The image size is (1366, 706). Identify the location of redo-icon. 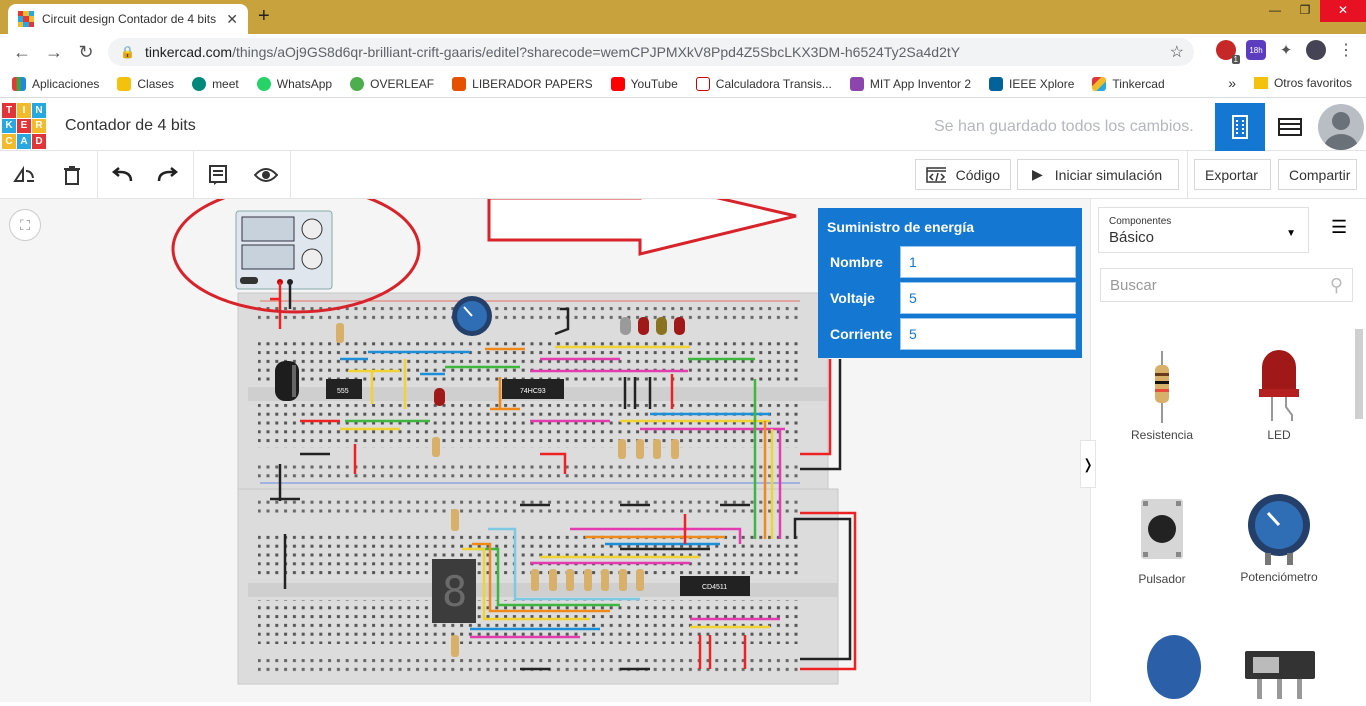
(168, 175).